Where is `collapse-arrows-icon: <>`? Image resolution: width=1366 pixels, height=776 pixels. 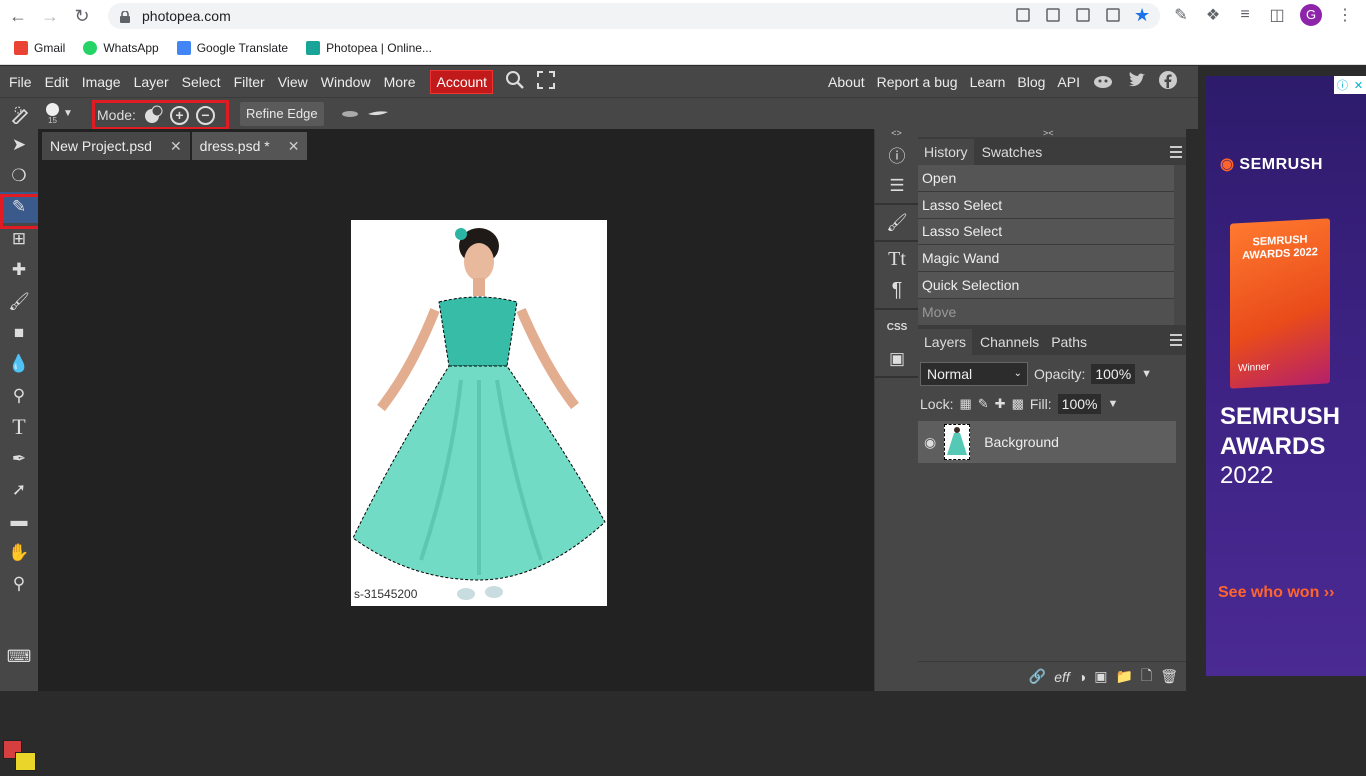
collapse-arrows-icon: <> is located at coordinates (896, 133).